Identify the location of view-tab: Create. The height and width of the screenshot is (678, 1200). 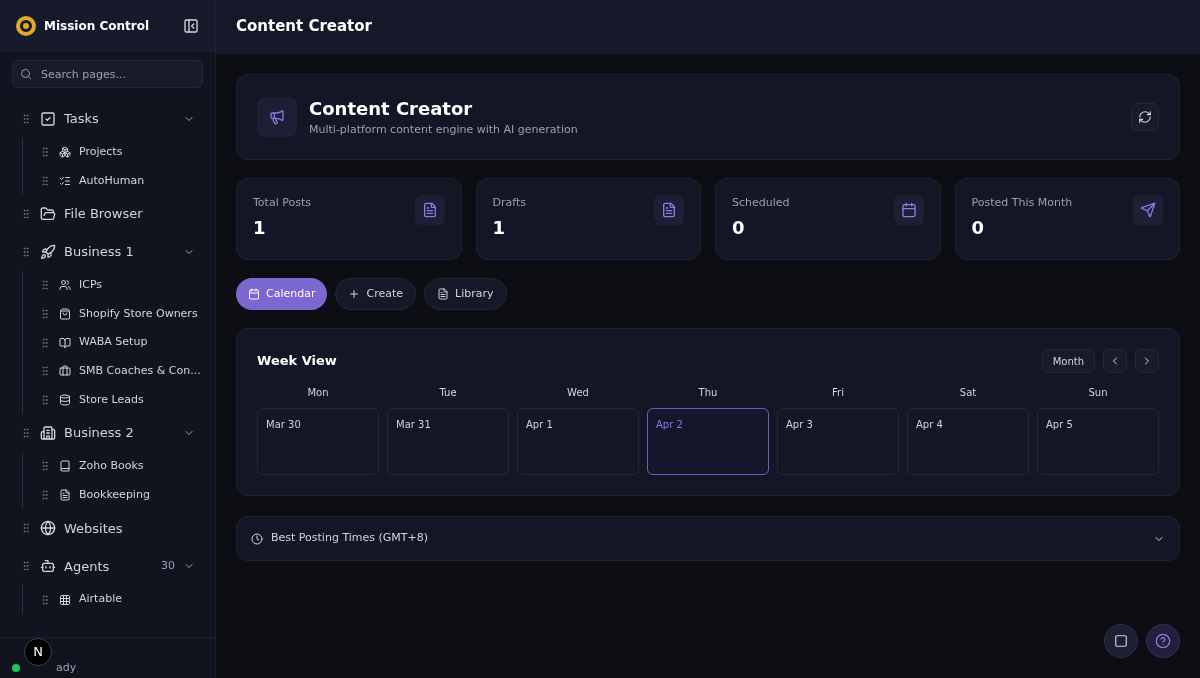
(376, 294).